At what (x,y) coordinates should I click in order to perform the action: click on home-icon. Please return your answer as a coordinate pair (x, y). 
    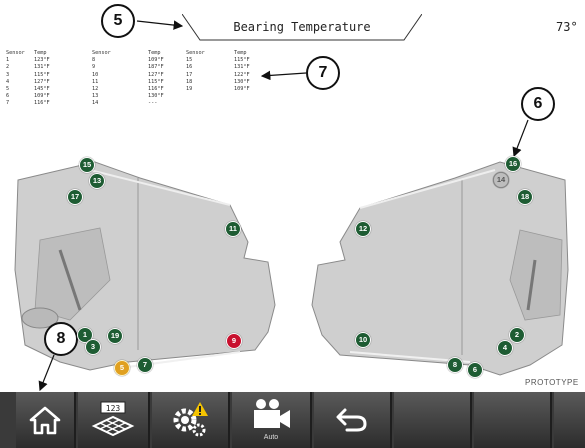
    Looking at the image, I should click on (45, 420).